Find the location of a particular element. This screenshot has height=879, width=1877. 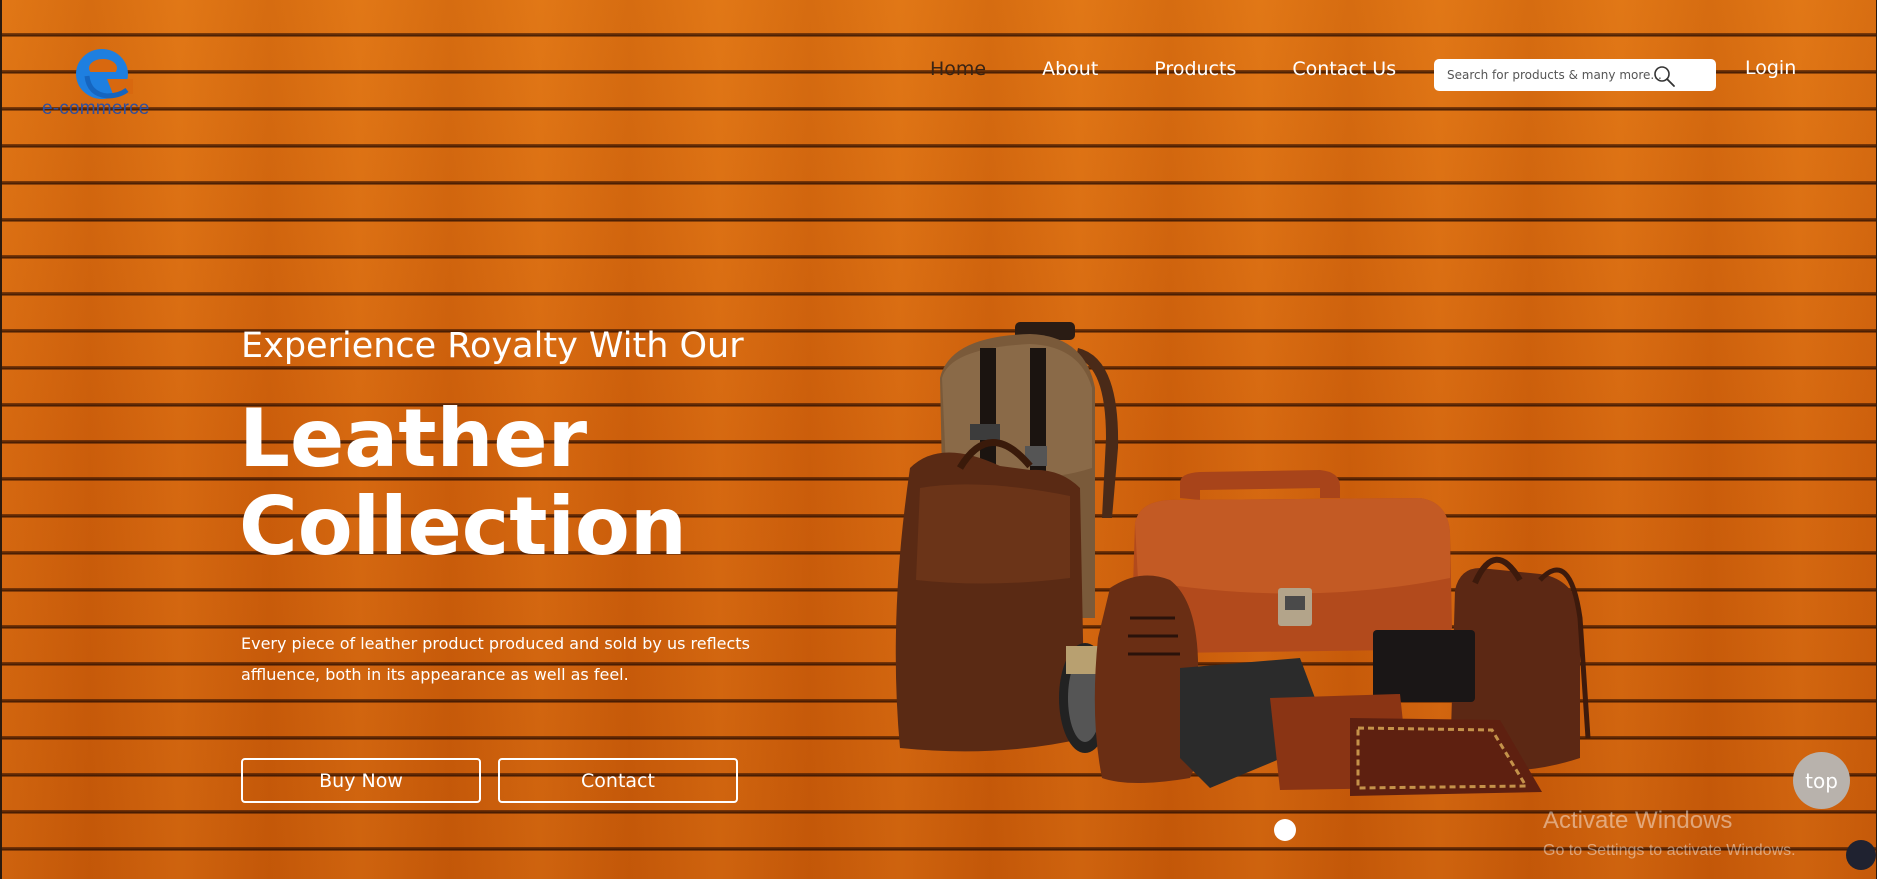

nav-home: Home is located at coordinates (958, 69).